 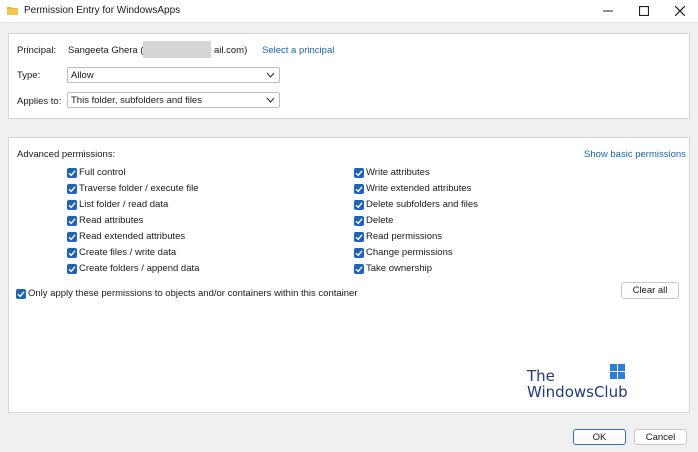 I want to click on minimize-button, so click(x=608, y=11).